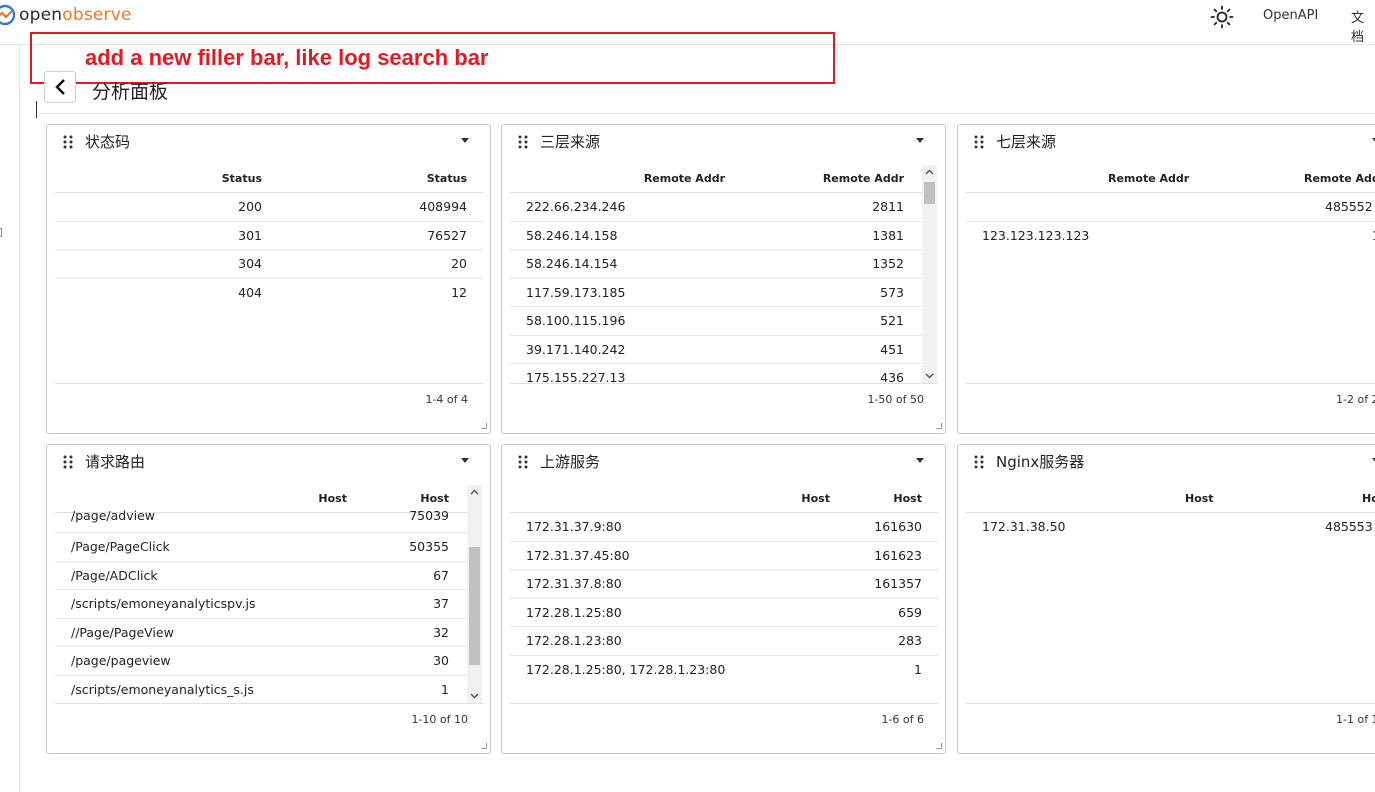 The height and width of the screenshot is (792, 1375). I want to click on table-row: 485552, so click(1170, 207).